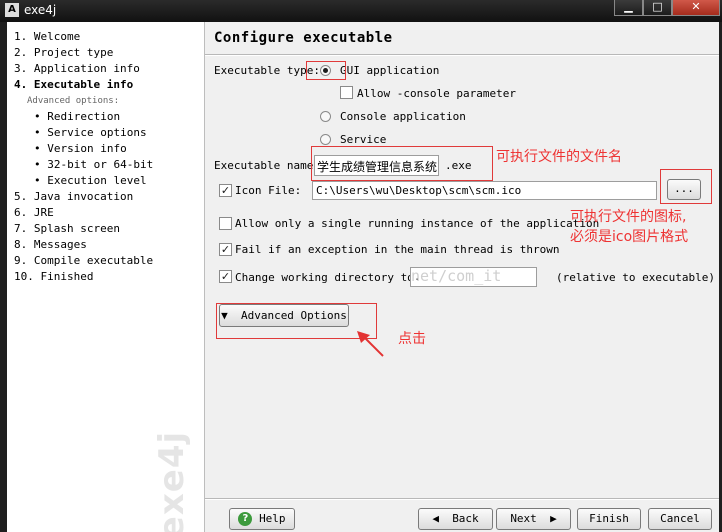  What do you see at coordinates (12, 10) in the screenshot?
I see `app-icon: A` at bounding box center [12, 10].